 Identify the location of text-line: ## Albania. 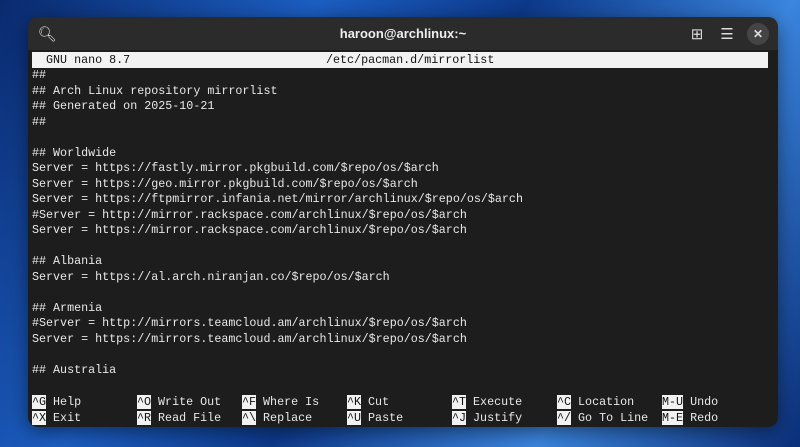
(402, 262).